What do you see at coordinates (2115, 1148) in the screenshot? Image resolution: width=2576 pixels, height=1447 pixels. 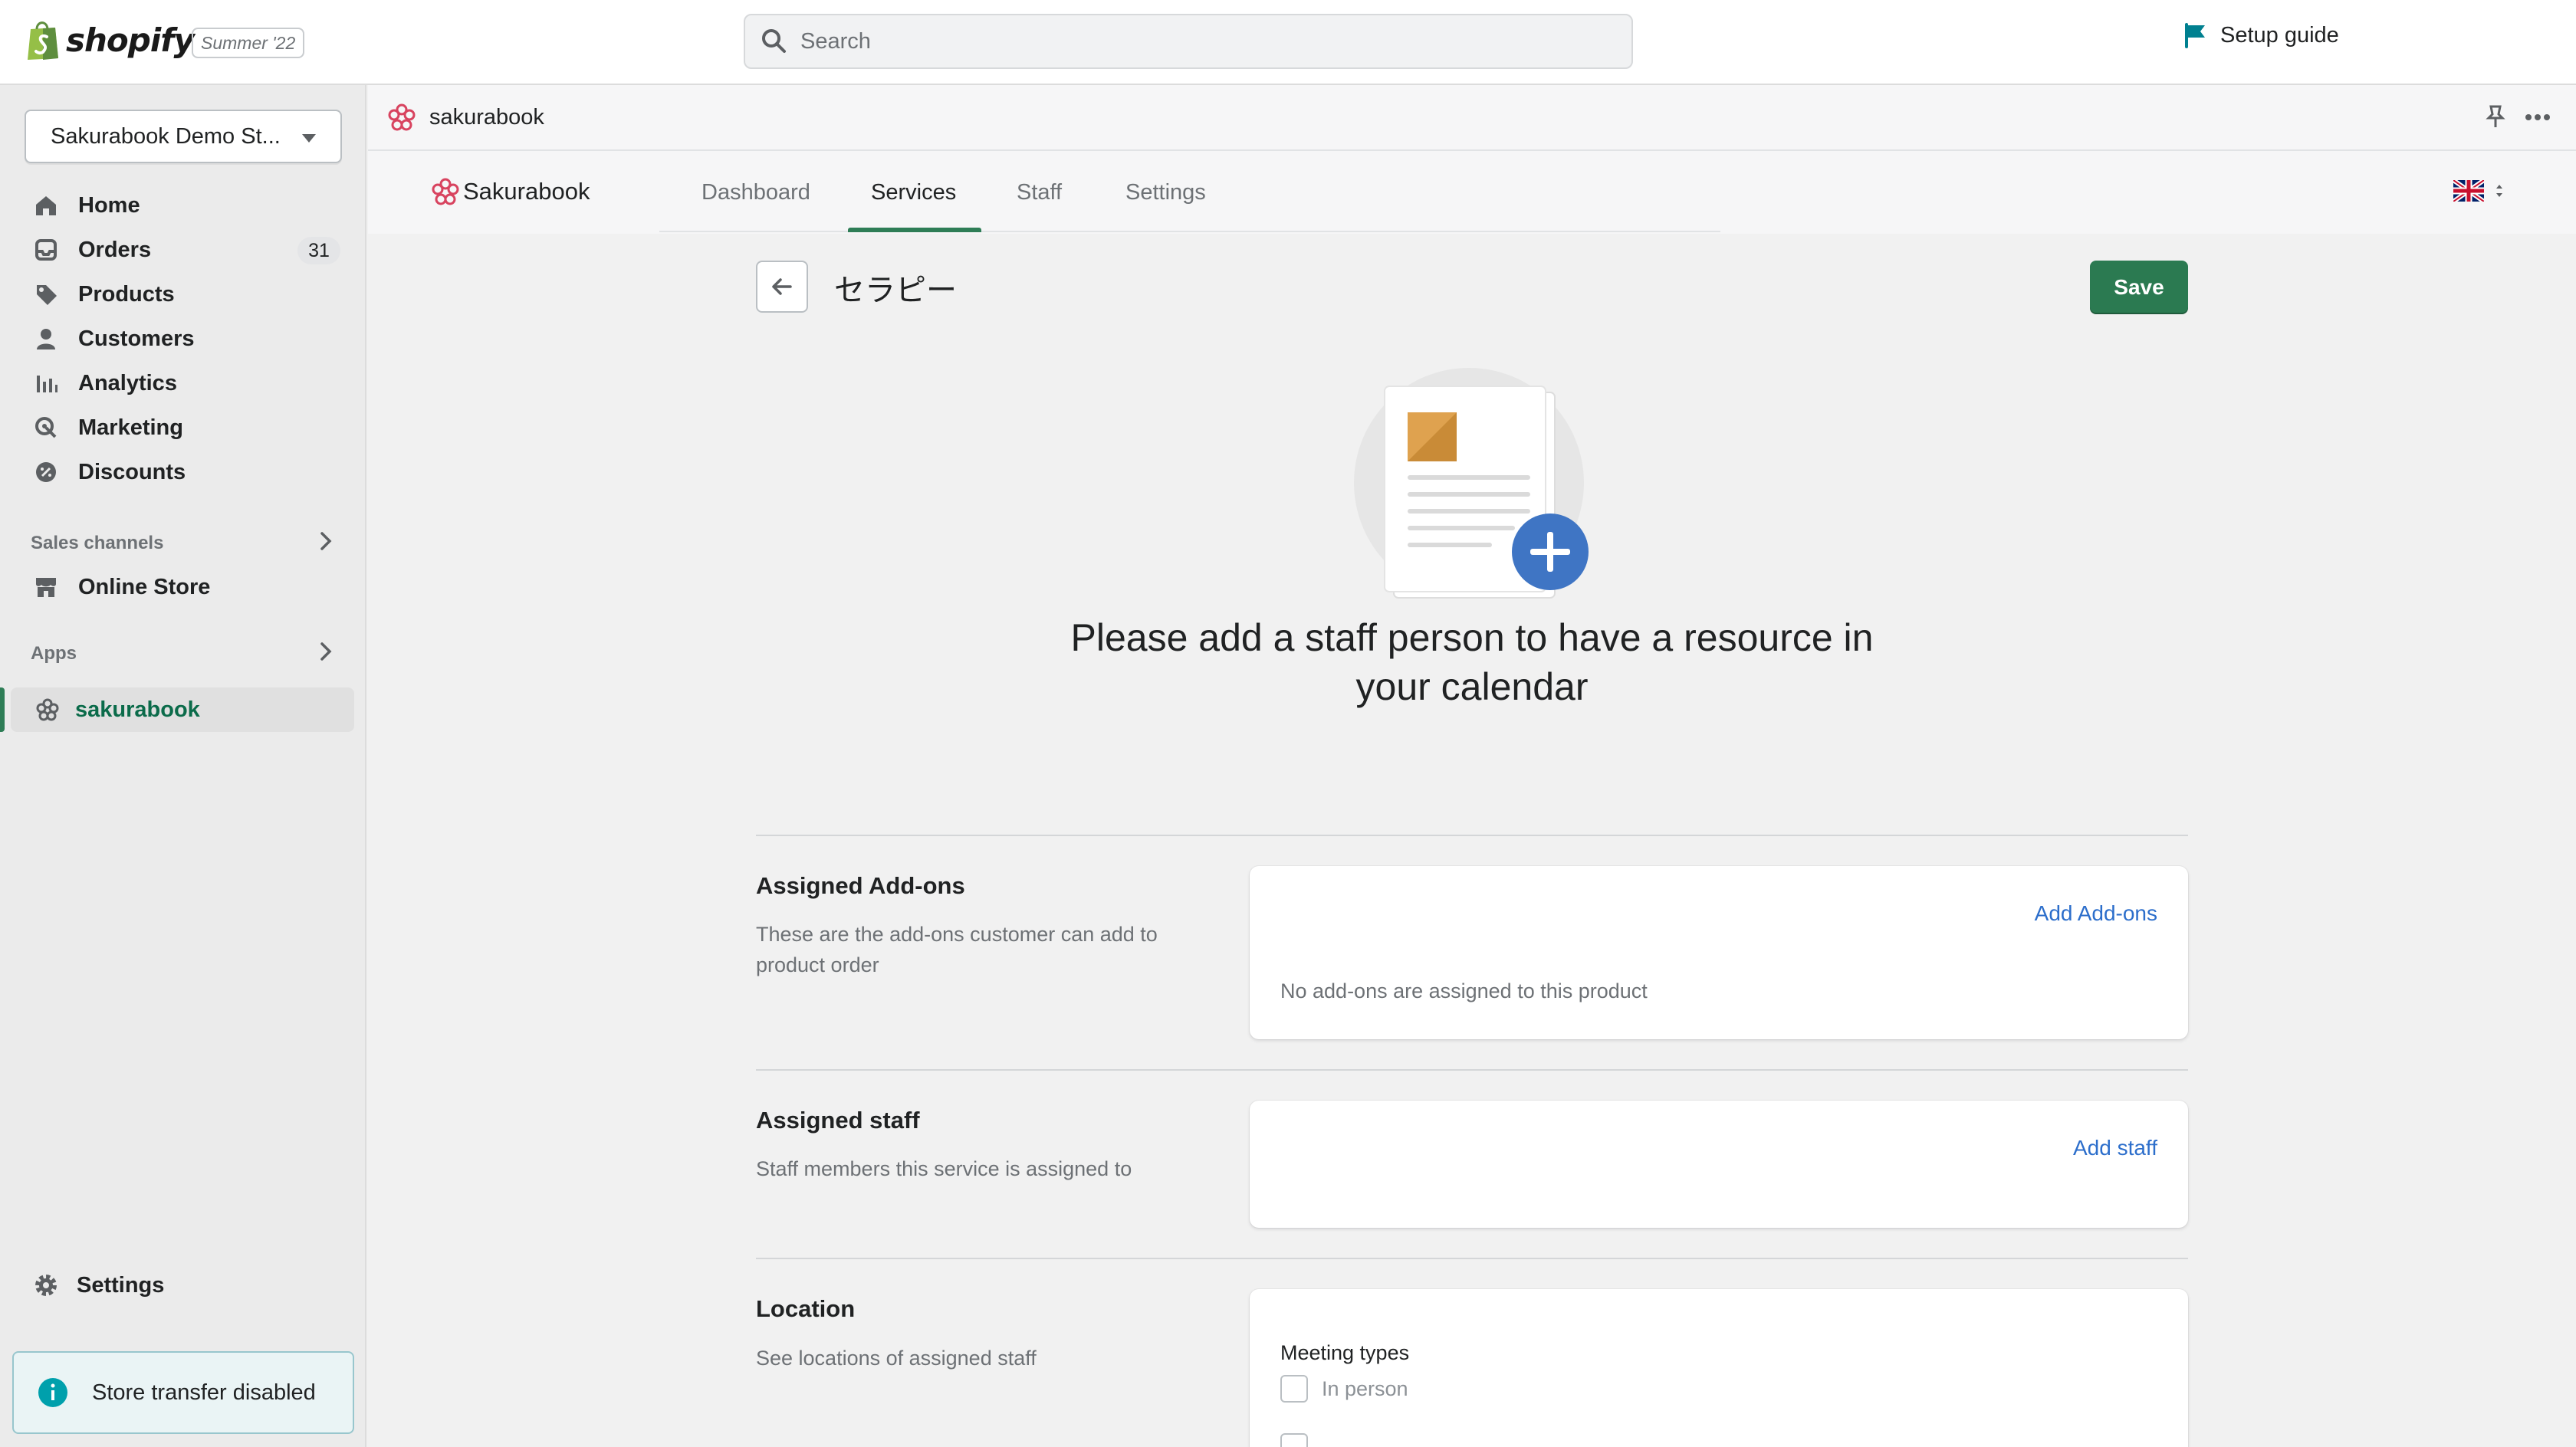 I see `add-staff-link: Add staff` at bounding box center [2115, 1148].